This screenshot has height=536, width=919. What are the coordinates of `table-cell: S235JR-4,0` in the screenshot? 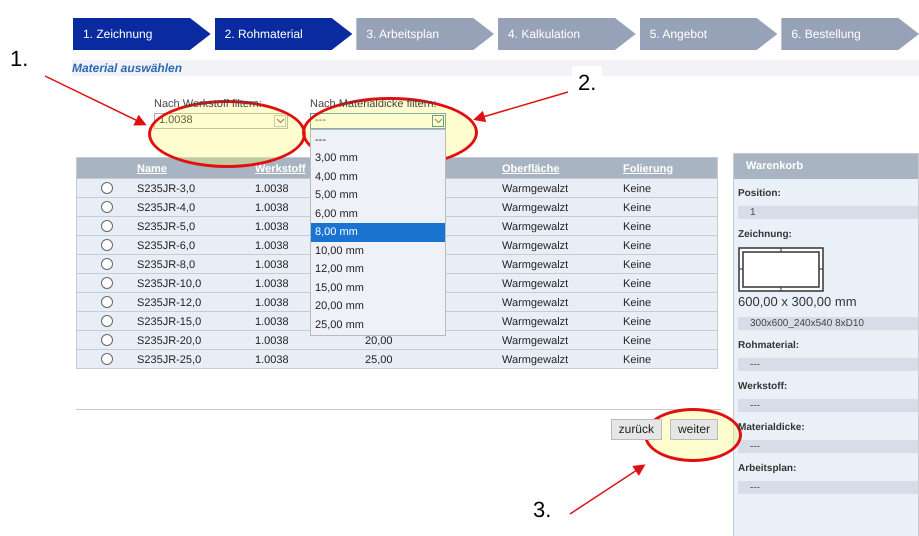 It's located at (166, 208).